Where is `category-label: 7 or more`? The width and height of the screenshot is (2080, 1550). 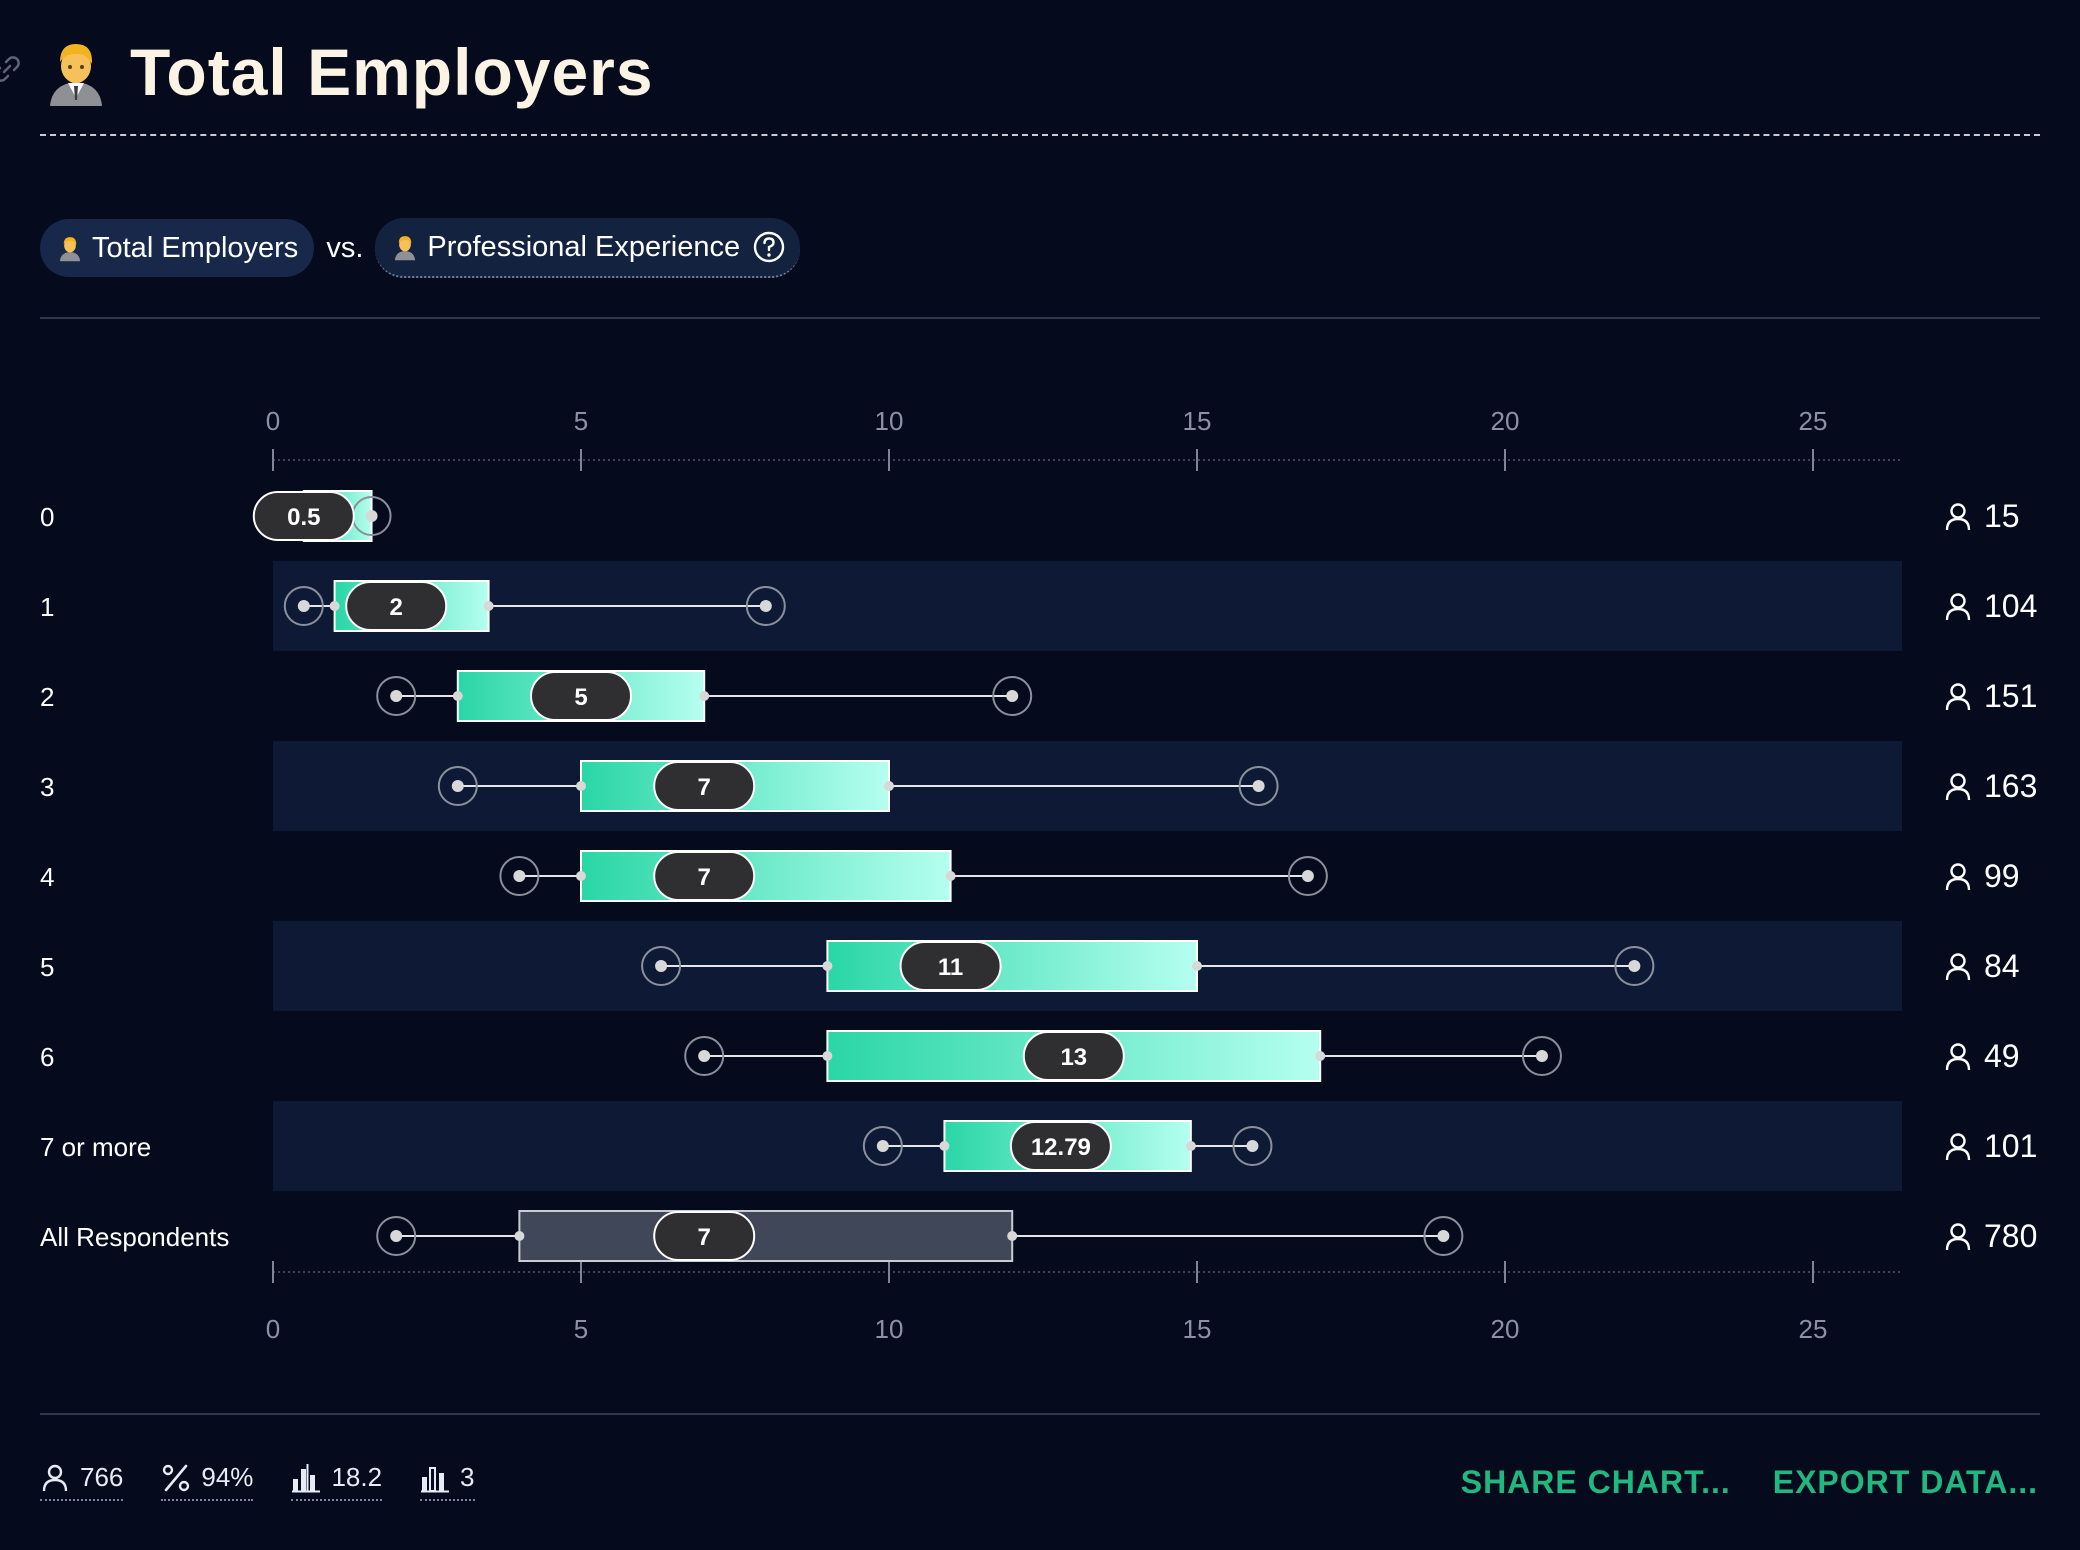
category-label: 7 or more is located at coordinates (95, 1147).